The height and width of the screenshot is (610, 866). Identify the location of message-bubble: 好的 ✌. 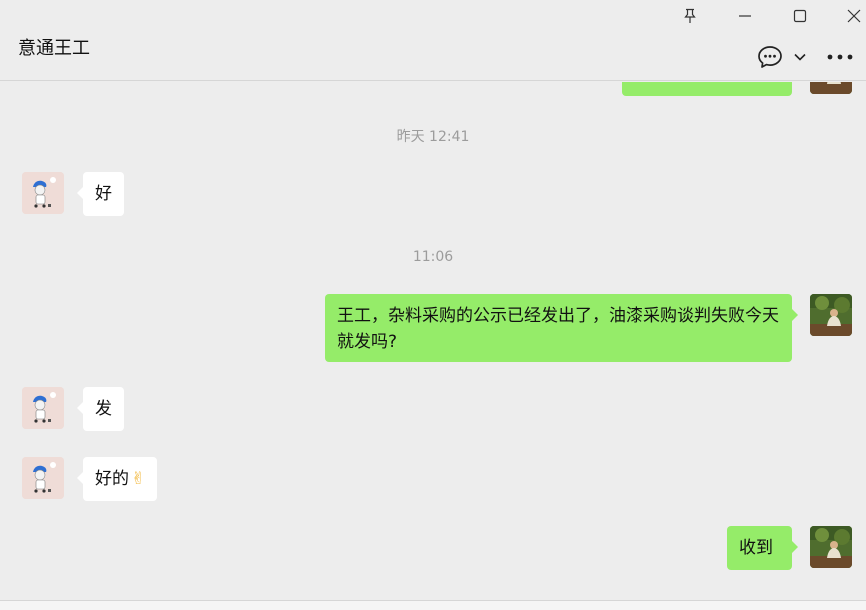
(117, 479).